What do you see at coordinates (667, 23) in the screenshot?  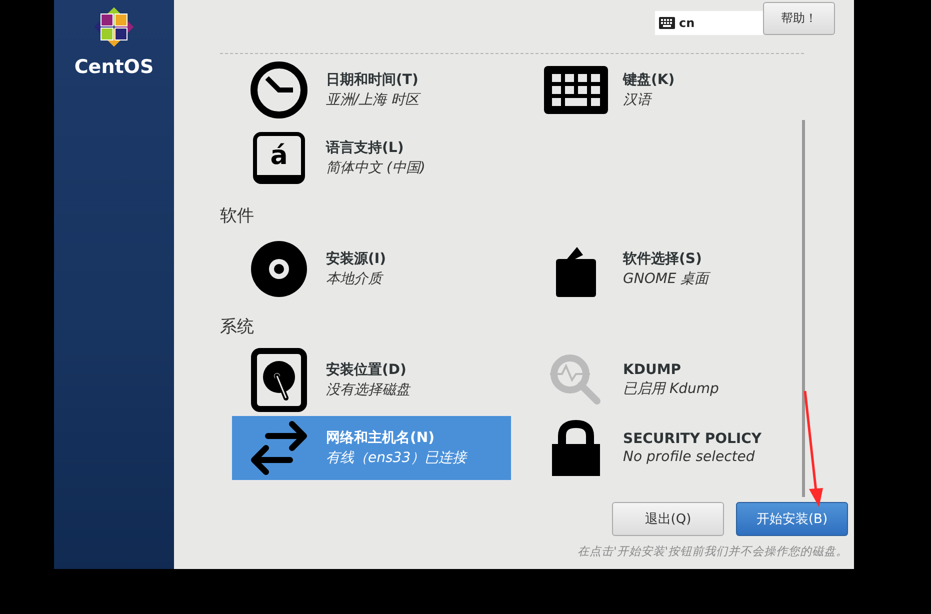 I see `keyboard-icon` at bounding box center [667, 23].